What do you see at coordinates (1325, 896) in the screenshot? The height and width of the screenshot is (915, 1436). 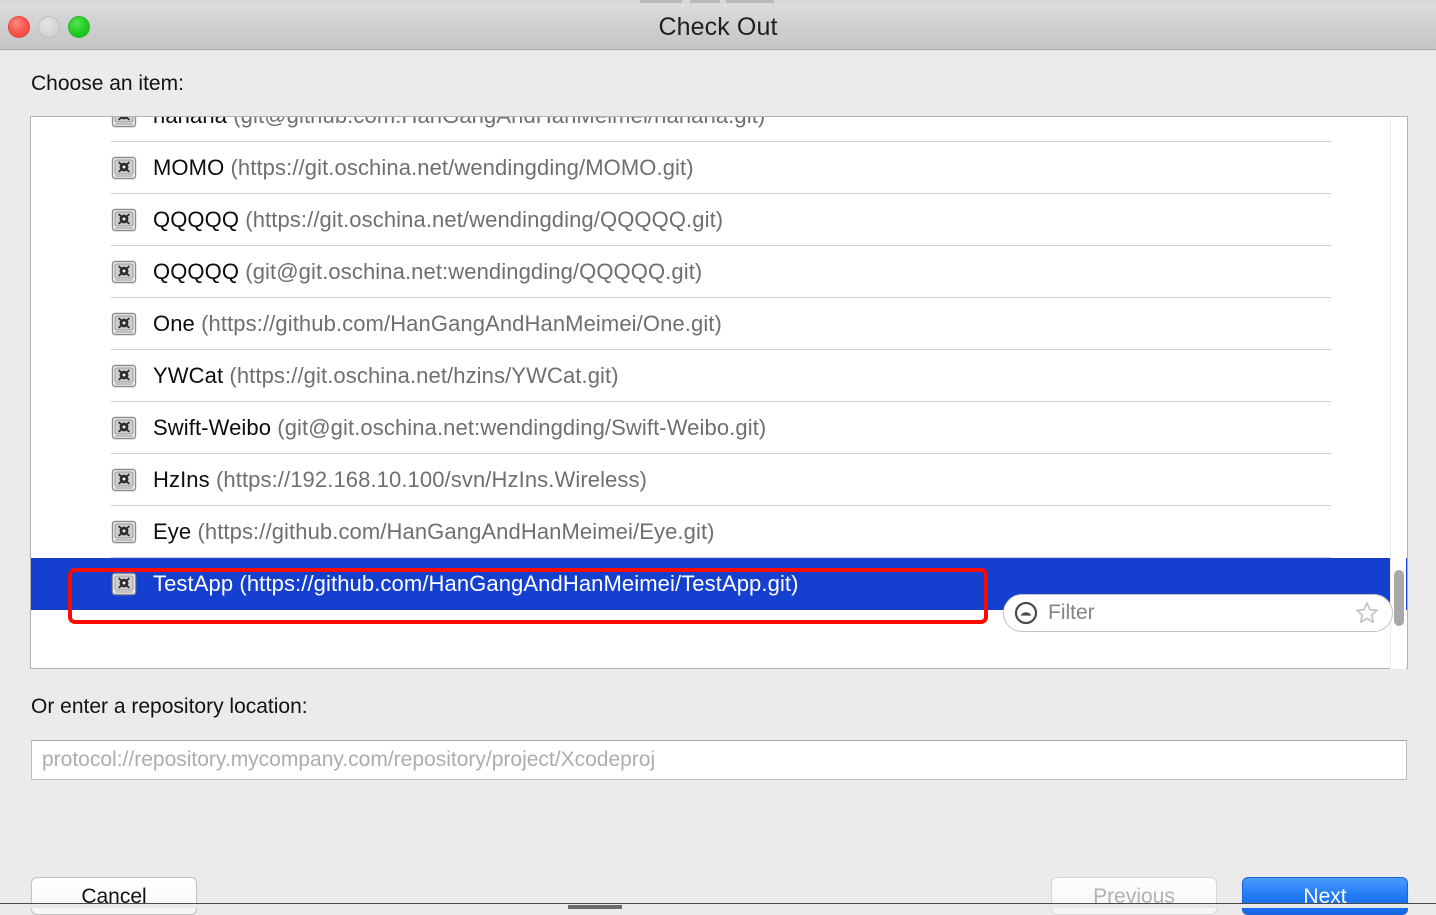 I see `next-button: Next` at bounding box center [1325, 896].